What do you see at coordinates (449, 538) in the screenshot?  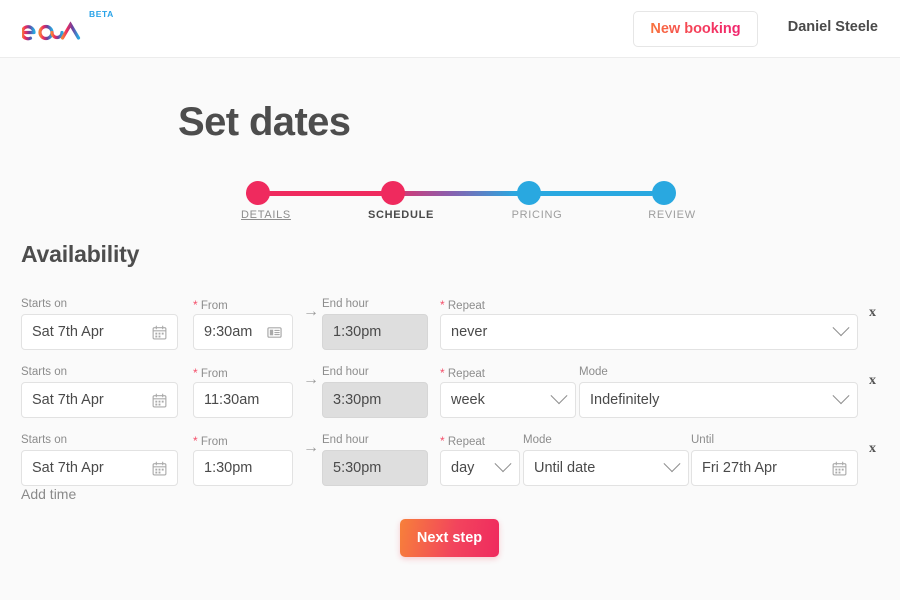 I see `next-step-button: Next step` at bounding box center [449, 538].